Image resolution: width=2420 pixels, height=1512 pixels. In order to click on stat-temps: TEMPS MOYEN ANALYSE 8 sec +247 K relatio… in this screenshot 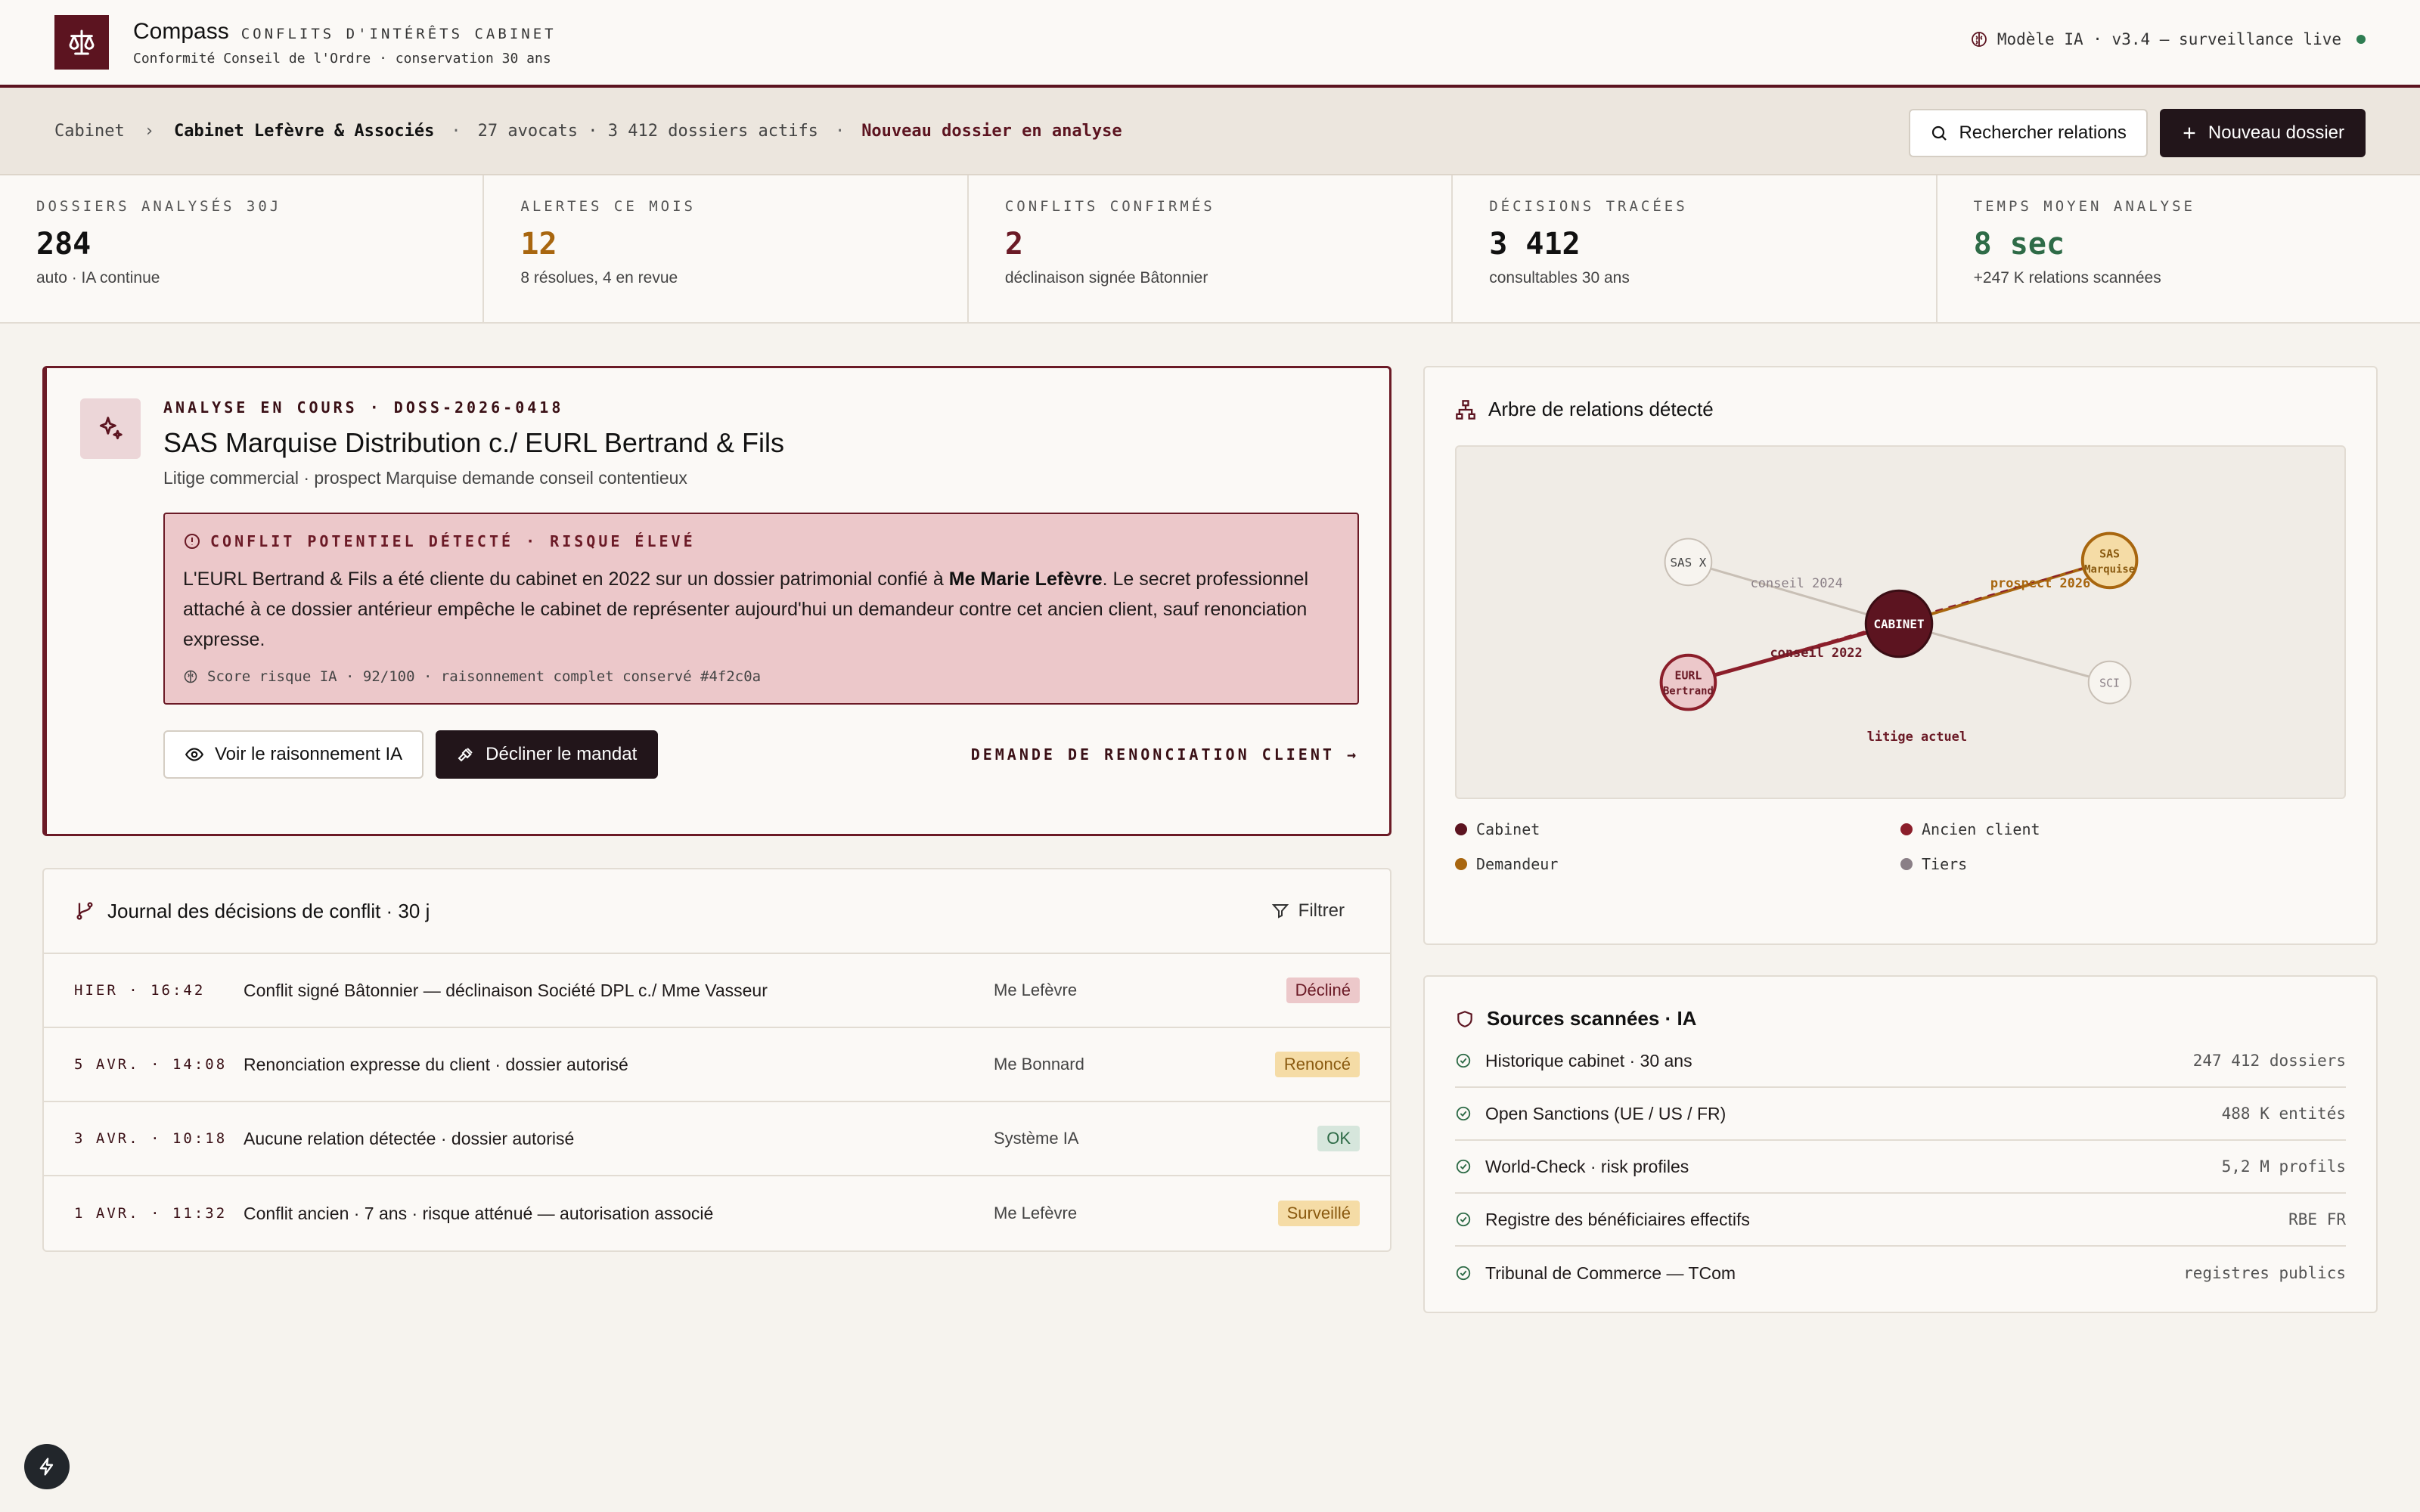, I will do `click(2179, 248)`.